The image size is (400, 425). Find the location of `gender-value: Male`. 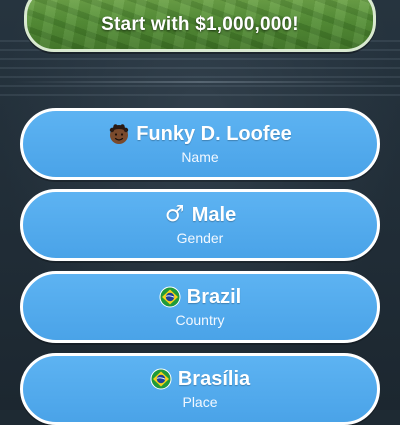

gender-value: Male is located at coordinates (214, 215).